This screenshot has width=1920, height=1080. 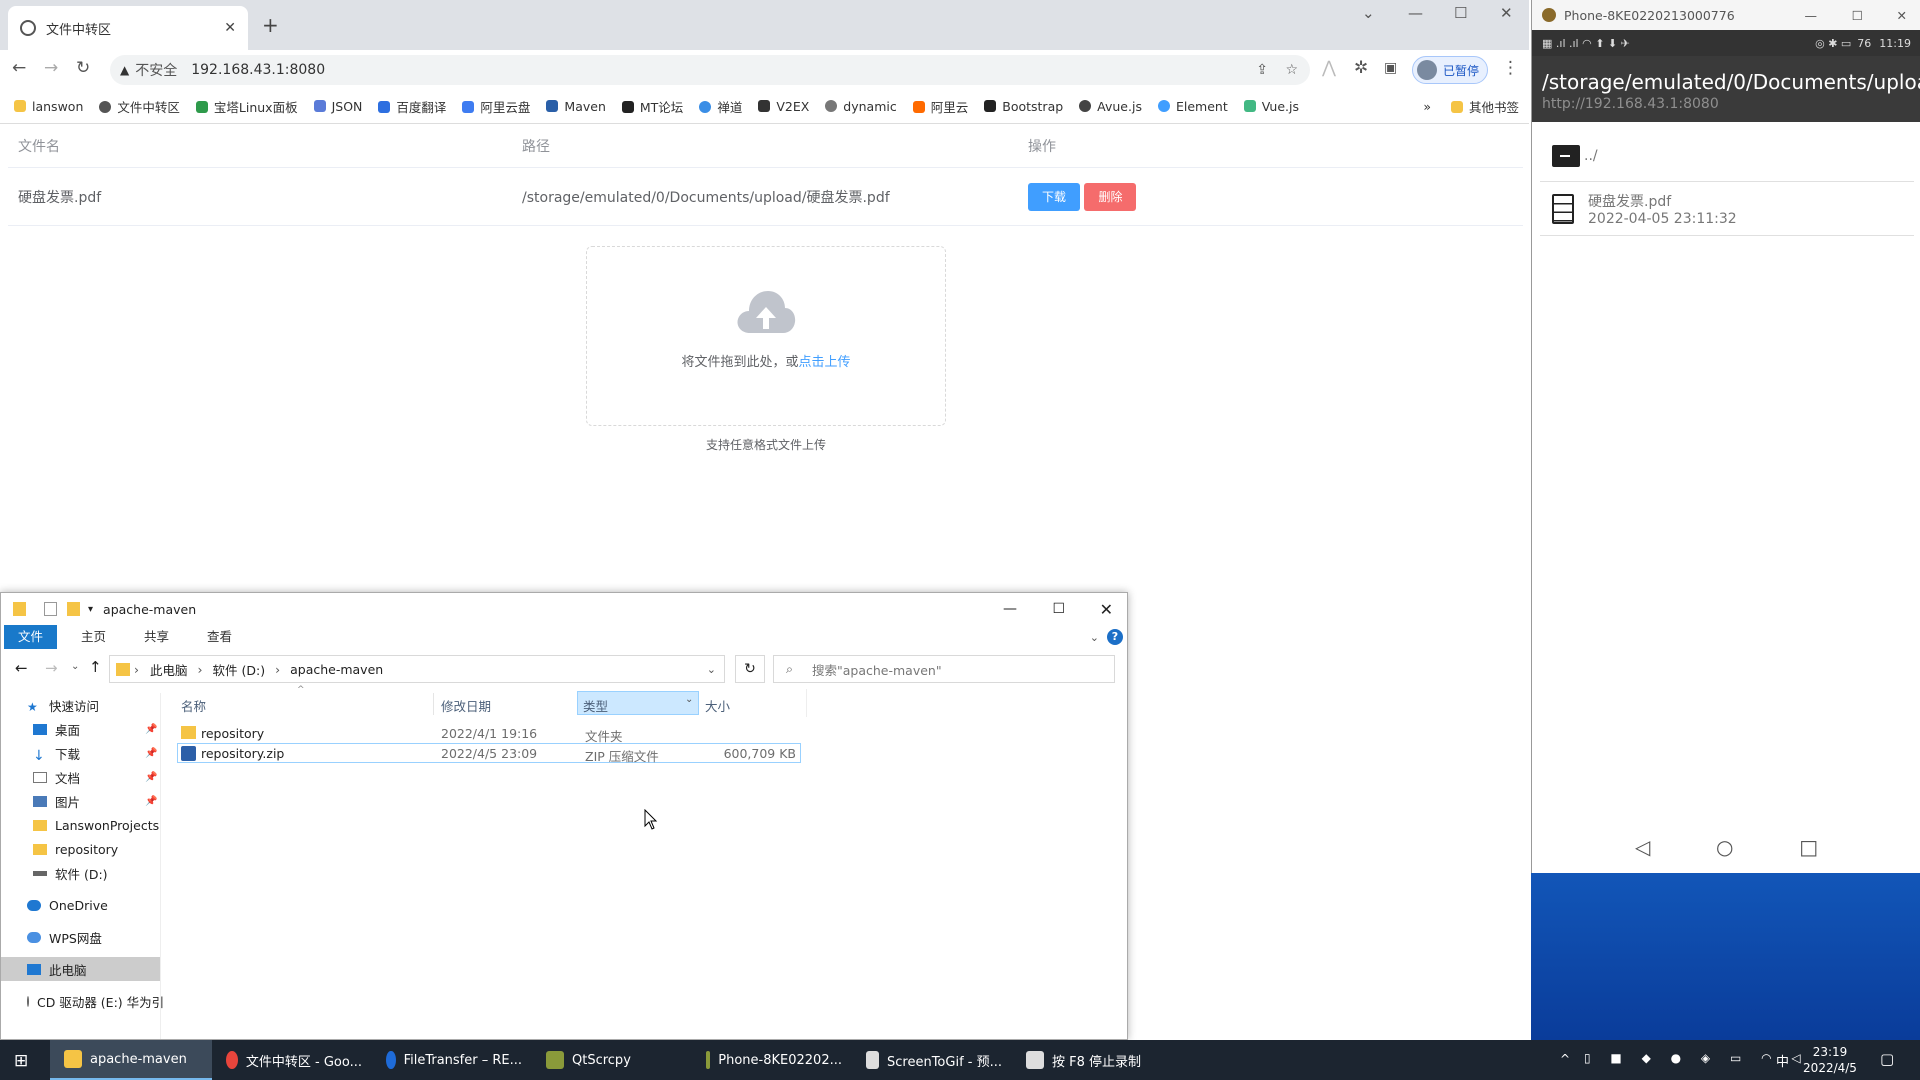 What do you see at coordinates (230, 28) in the screenshot?
I see `close-tab-icon: ✕` at bounding box center [230, 28].